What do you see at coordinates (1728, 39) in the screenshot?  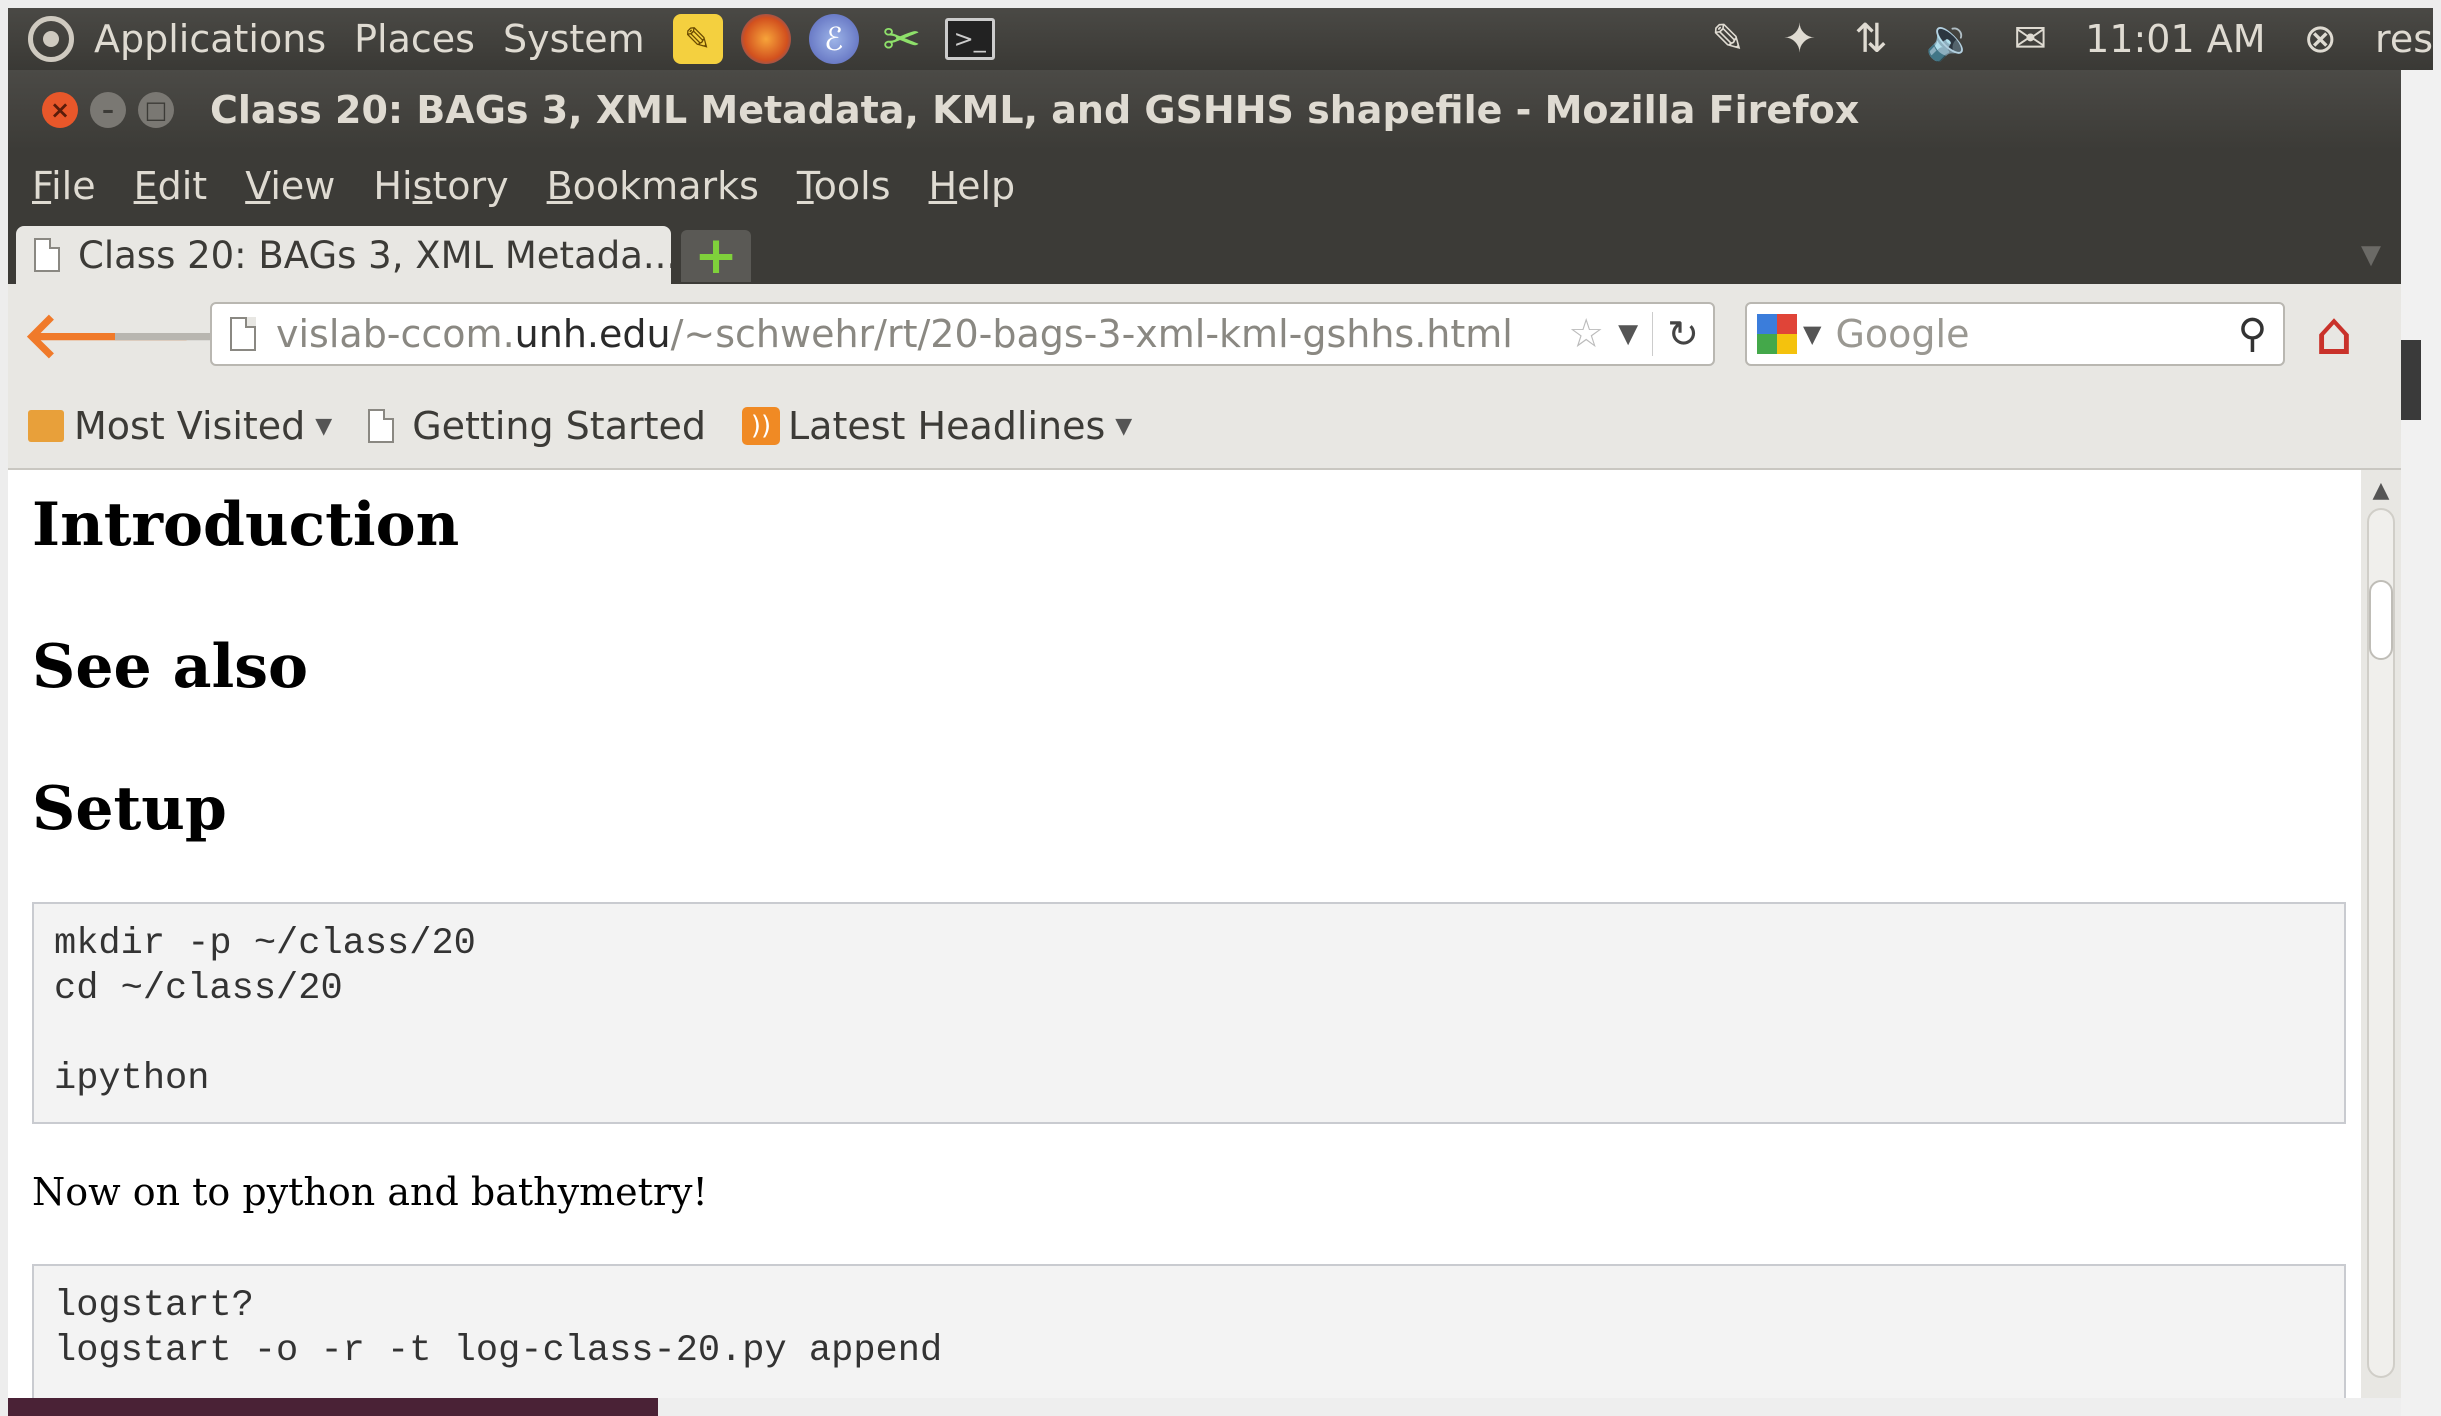 I see `notes-icon: ✎` at bounding box center [1728, 39].